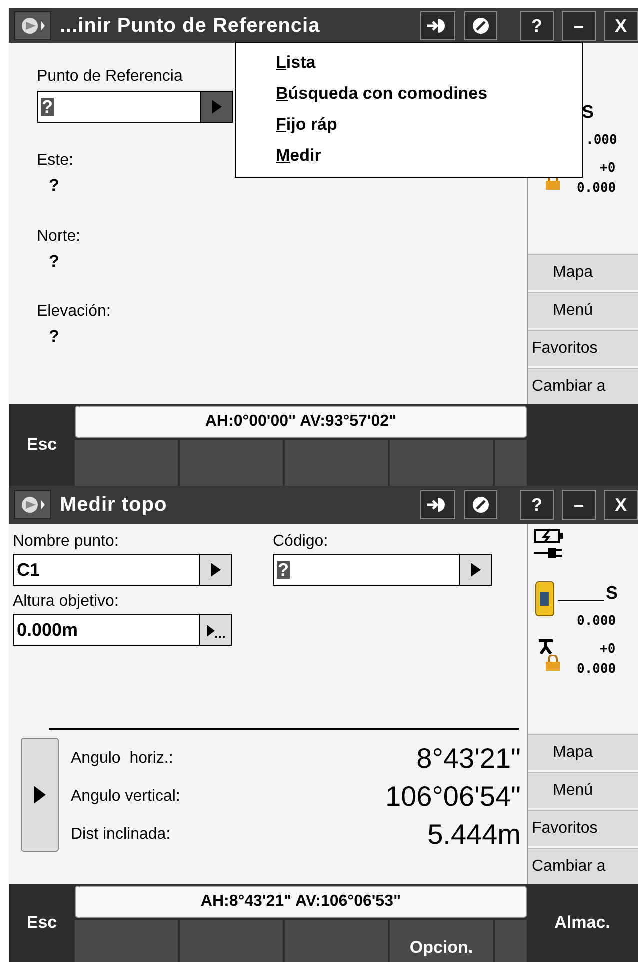 Image resolution: width=638 pixels, height=962 pixels. Describe the element at coordinates (125, 797) in the screenshot. I see `measurement-label: Angulo vertical:` at that location.